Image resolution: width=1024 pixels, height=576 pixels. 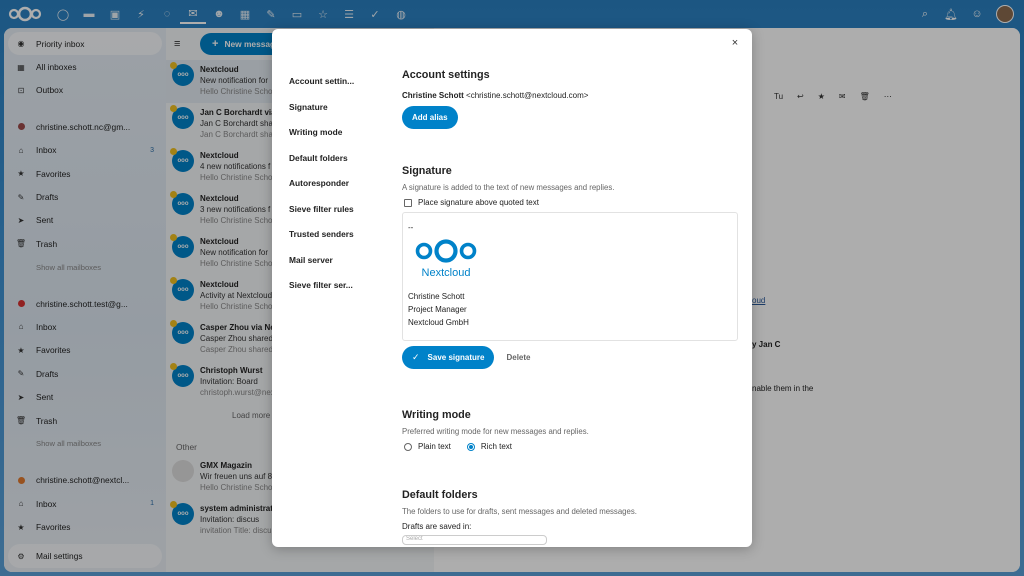 I want to click on rich-text-label: Rich text, so click(x=496, y=446).